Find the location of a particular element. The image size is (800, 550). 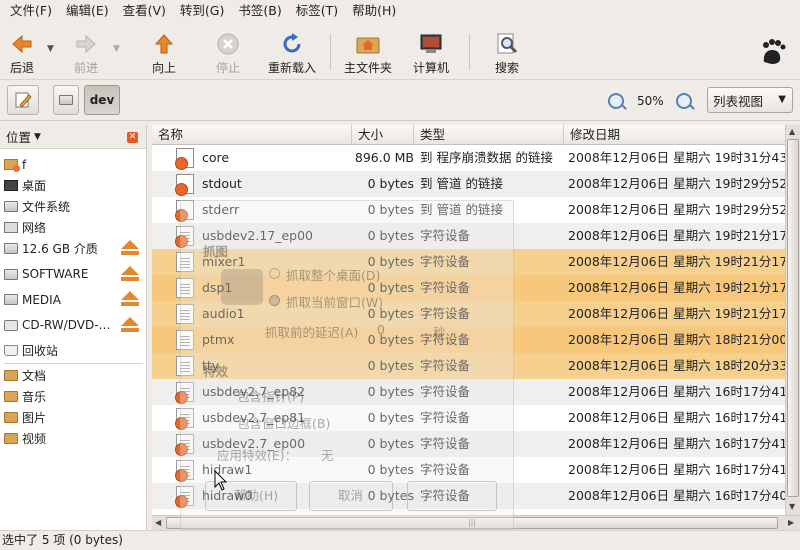

sidebar-item-label: MEDIA is located at coordinates (41, 299).